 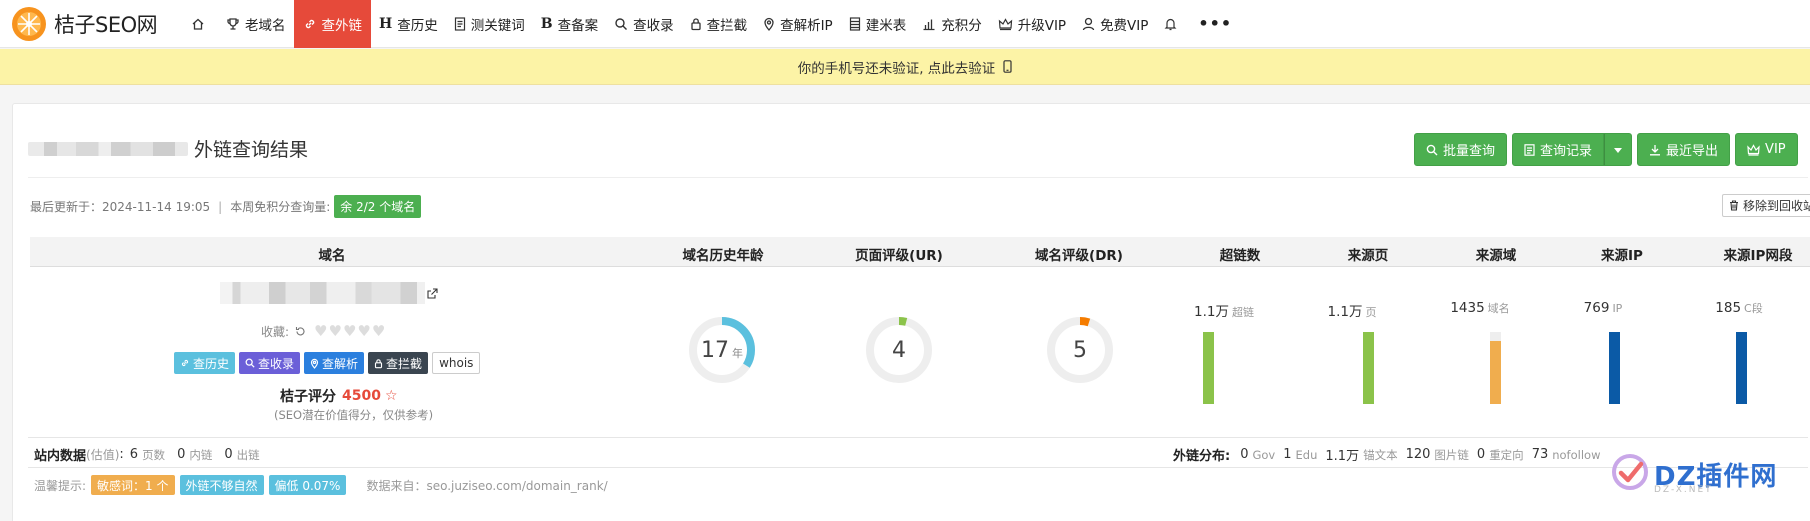 I want to click on batch-query-button: 批量查询, so click(x=1461, y=149).